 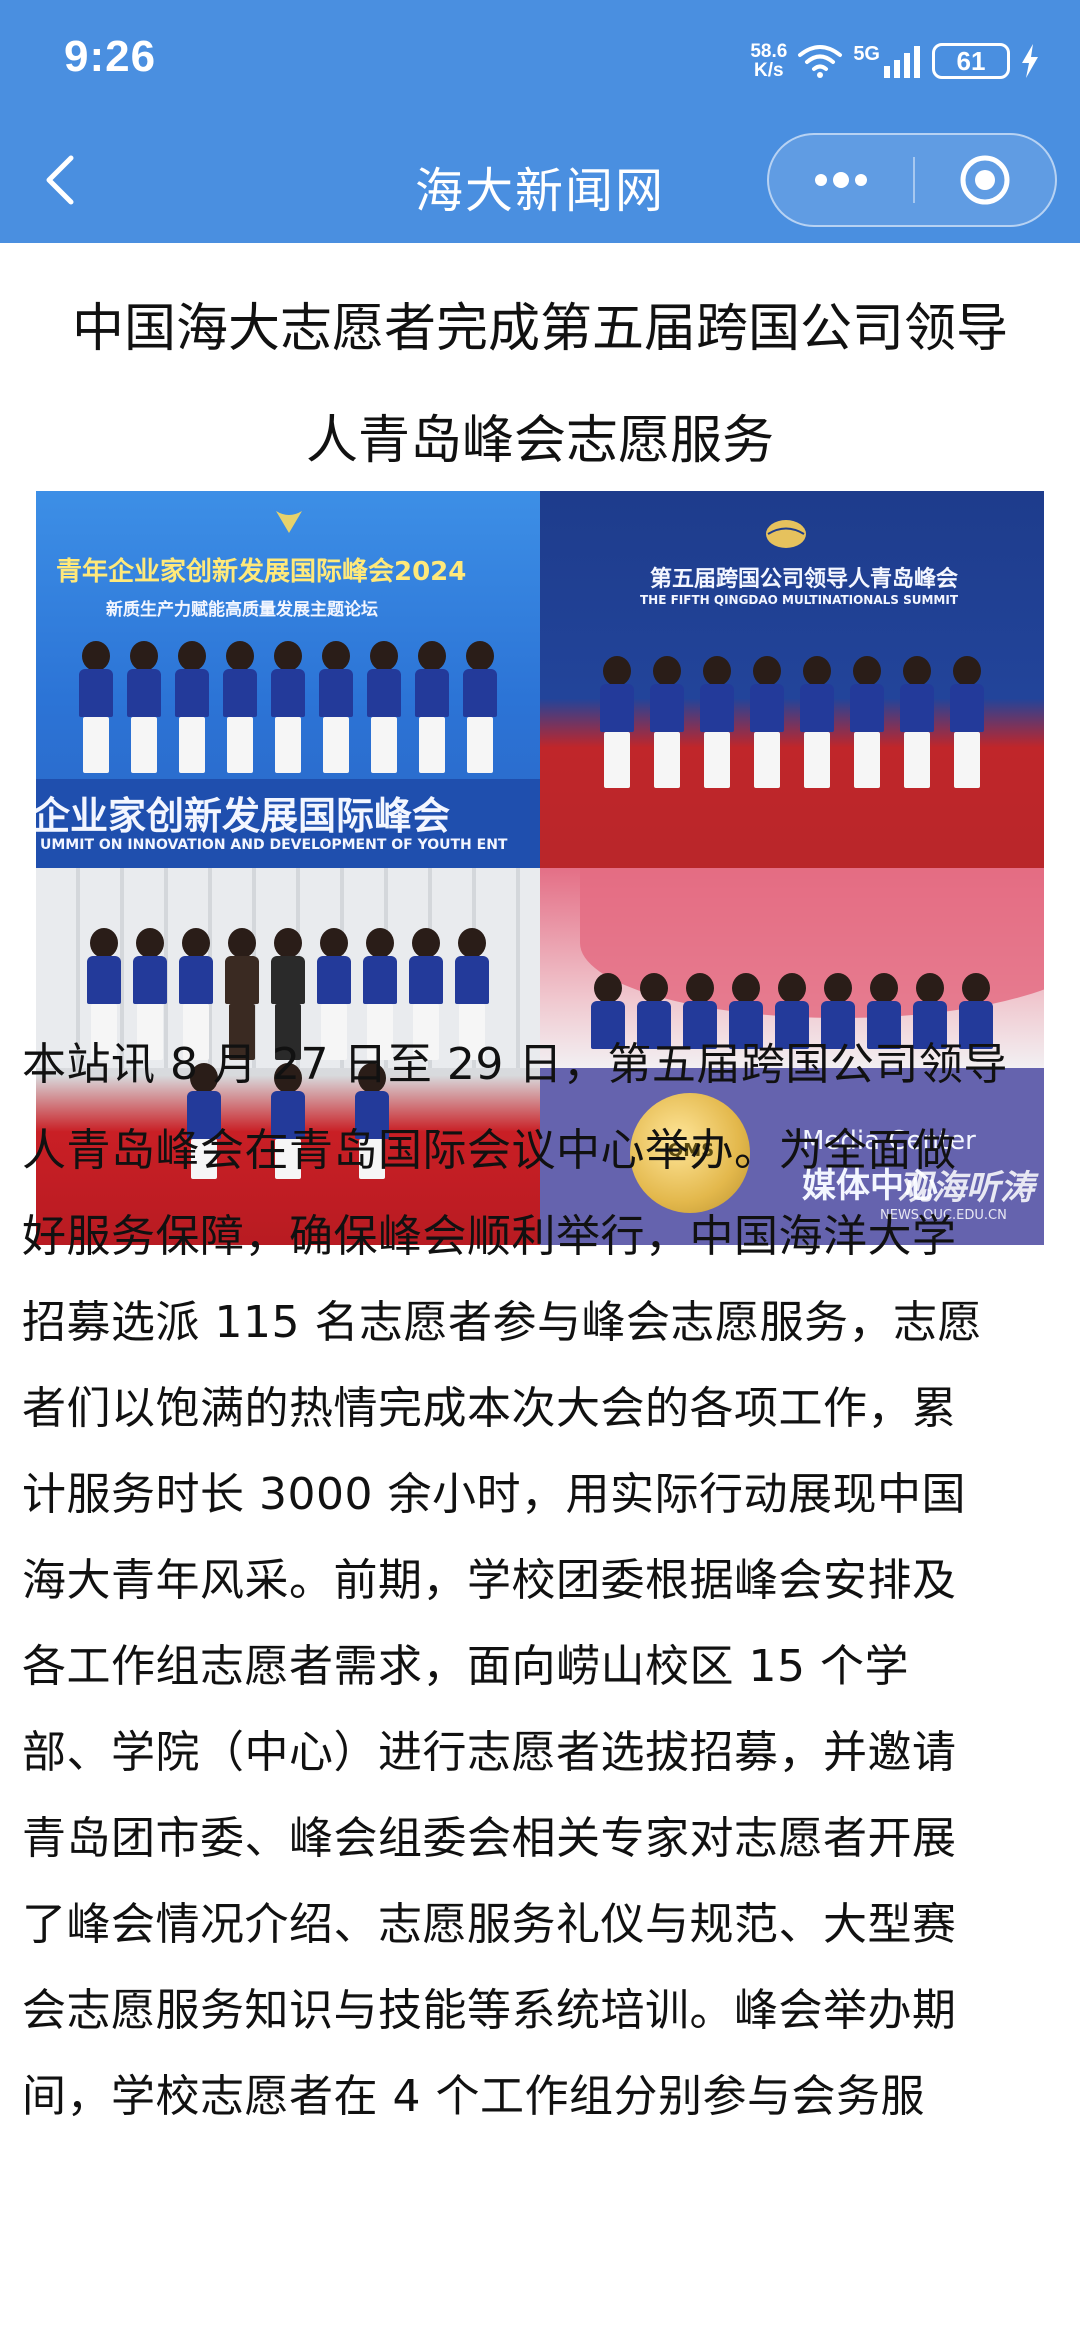 What do you see at coordinates (489, 1408) in the screenshot?
I see `body-line: 者们以饱满的热情完成本次大会的各项工作，累` at bounding box center [489, 1408].